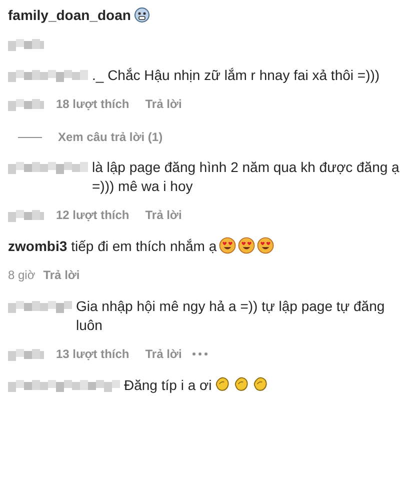 The image size is (412, 483). What do you see at coordinates (22, 275) in the screenshot?
I see `timestamp: 8 giờ` at bounding box center [22, 275].